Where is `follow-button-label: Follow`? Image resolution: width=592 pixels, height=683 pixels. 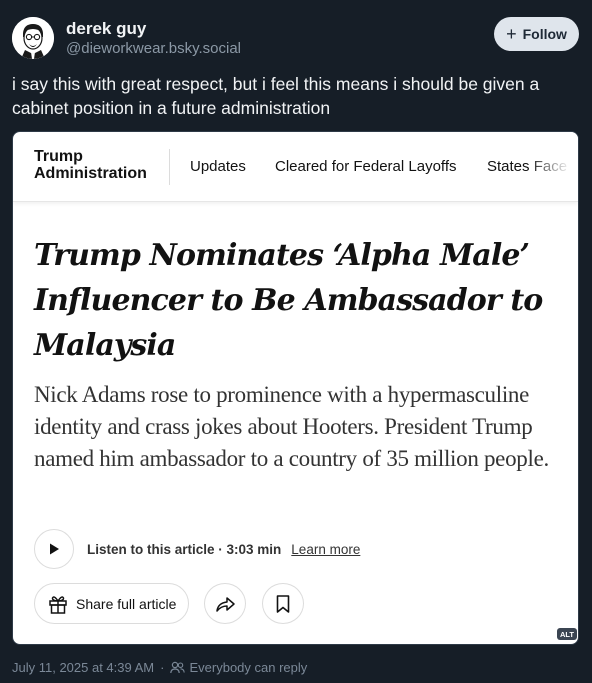
follow-button-label: Follow is located at coordinates (544, 34).